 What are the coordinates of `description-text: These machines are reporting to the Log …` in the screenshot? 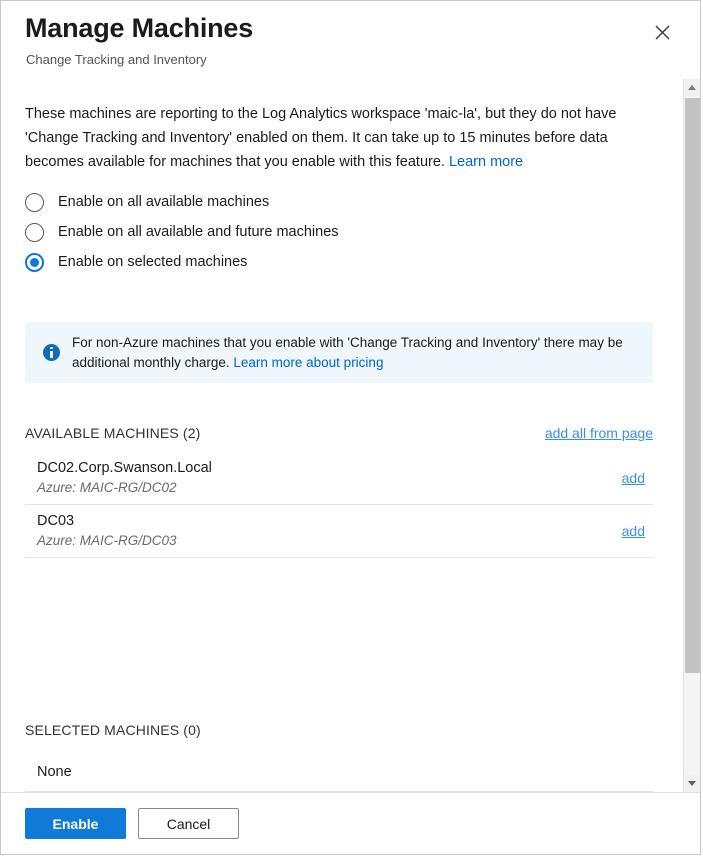 It's located at (321, 138).